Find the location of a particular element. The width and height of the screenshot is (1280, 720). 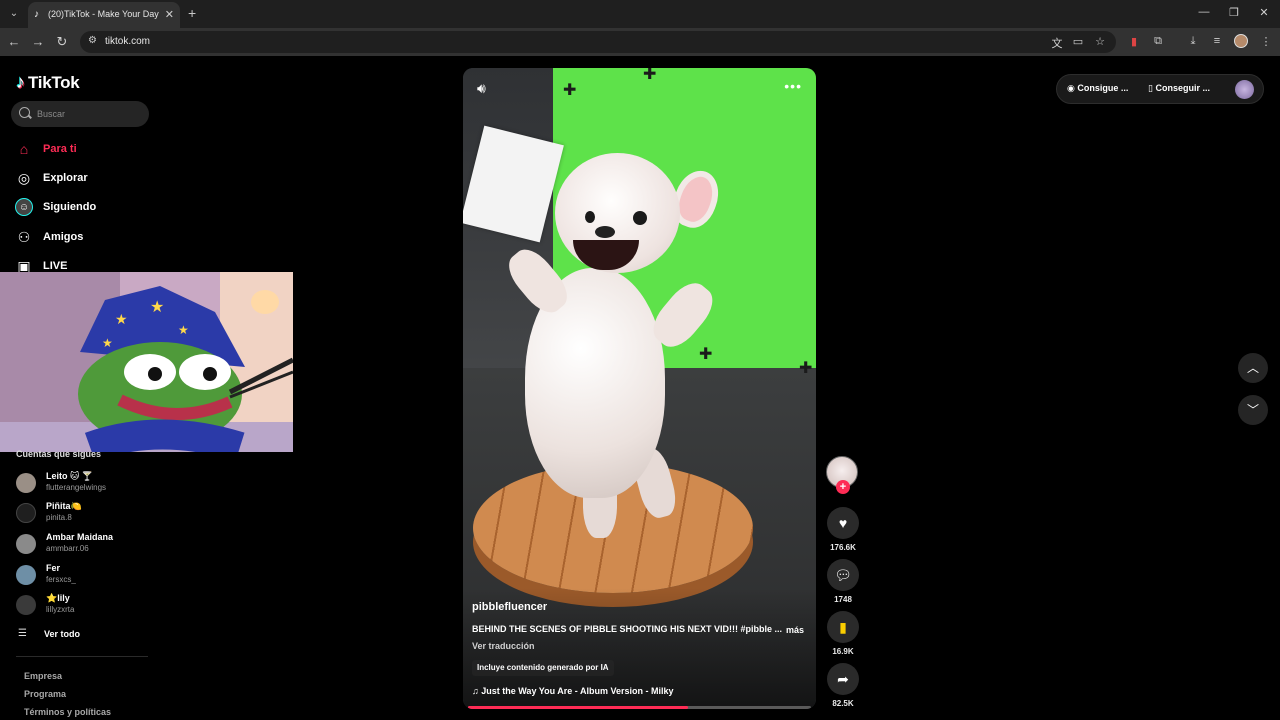

minimize-icon: — is located at coordinates (1204, 12).